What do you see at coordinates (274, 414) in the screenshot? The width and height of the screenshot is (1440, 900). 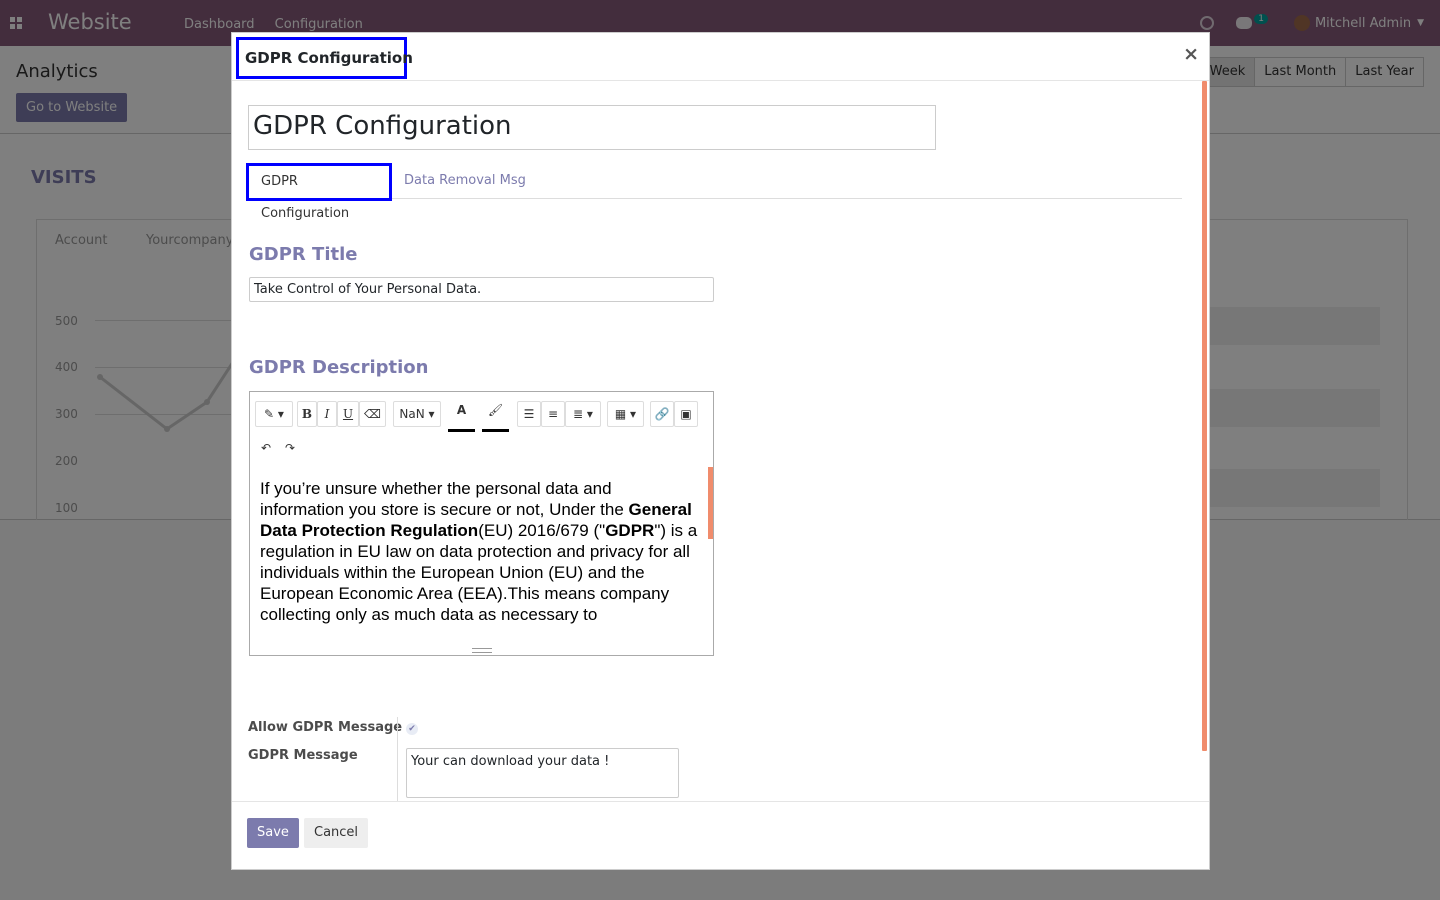 I see `style-dropdown-magic-icon: ✎ ▾` at bounding box center [274, 414].